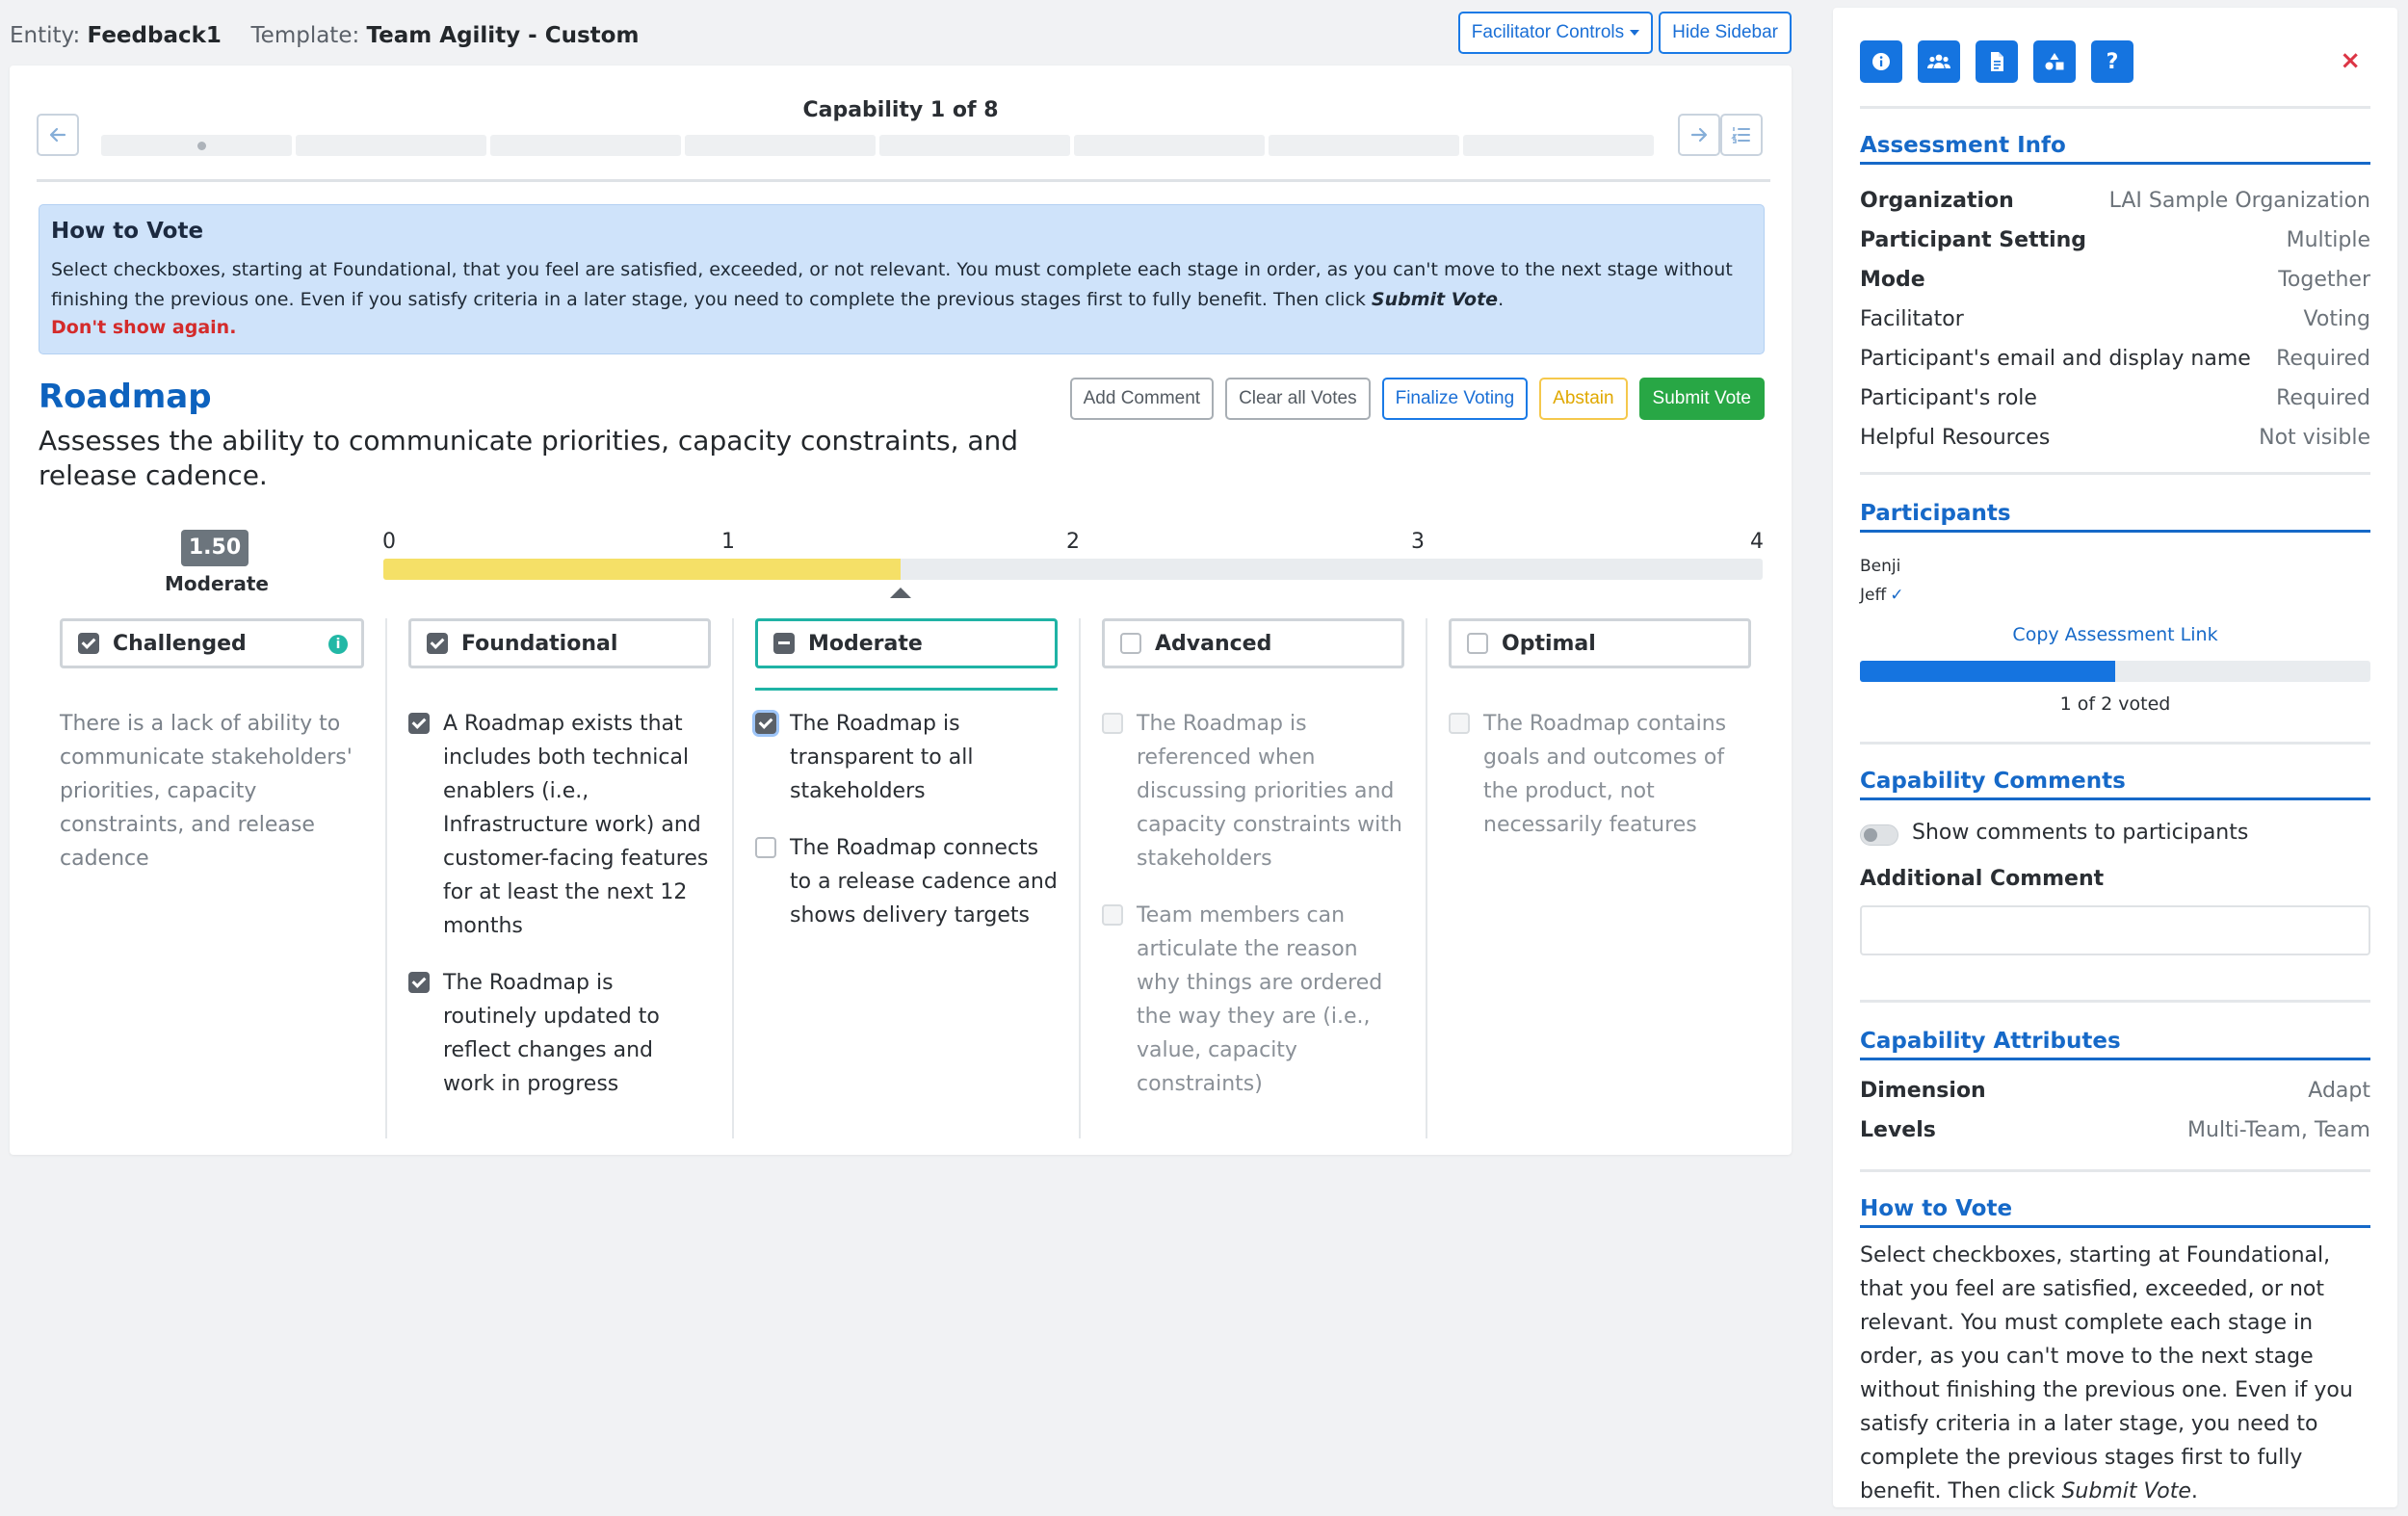 The height and width of the screenshot is (1516, 2408). What do you see at coordinates (906, 643) in the screenshot?
I see `level-header-moderate: Moderate` at bounding box center [906, 643].